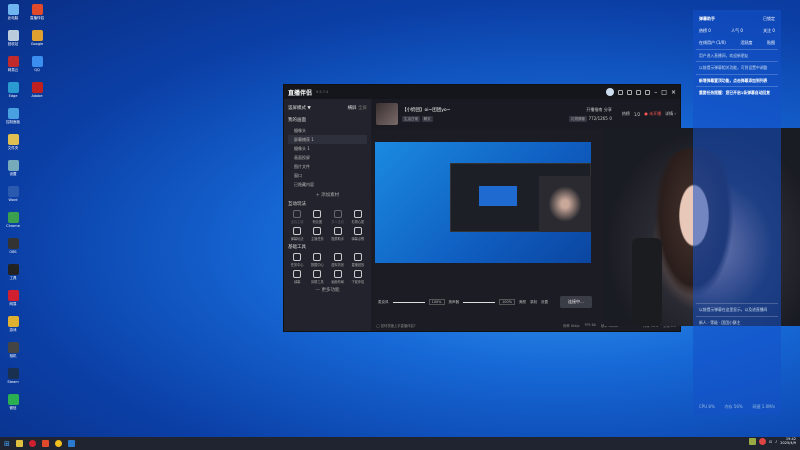  Describe the element at coordinates (299, 108) in the screenshot. I see `mode-select: 竖屏模式 ▼` at that location.